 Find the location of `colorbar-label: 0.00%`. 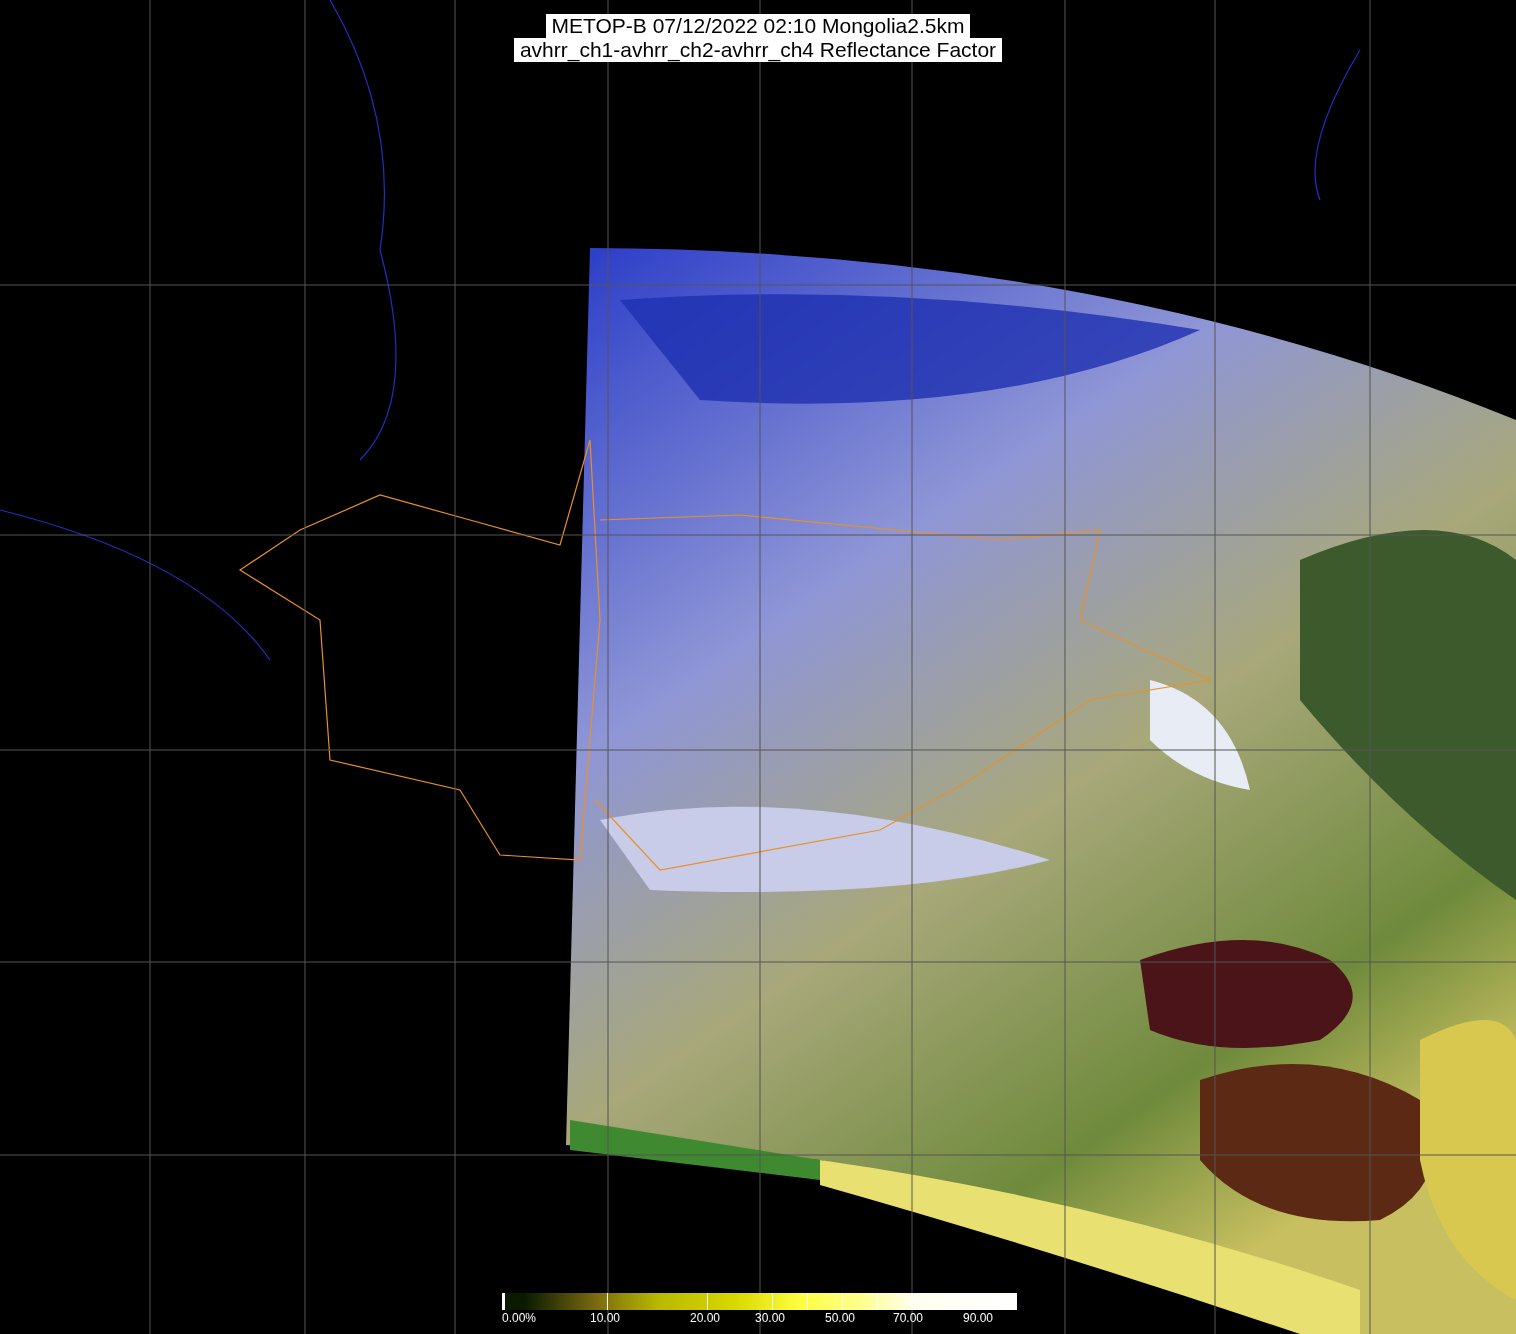

colorbar-label: 0.00% is located at coordinates (519, 1318).